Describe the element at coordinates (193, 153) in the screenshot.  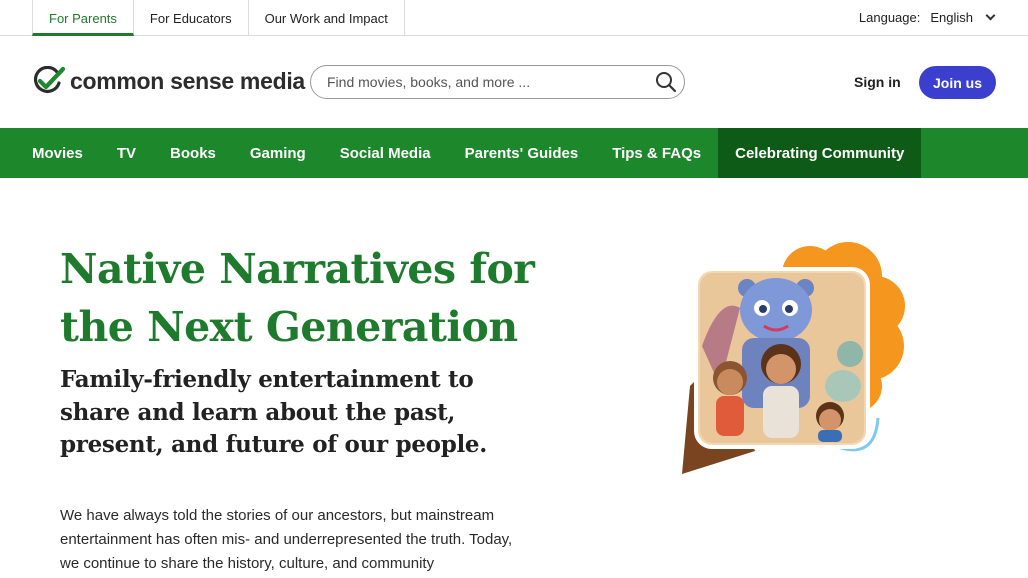
I see `nav-books: Books` at that location.